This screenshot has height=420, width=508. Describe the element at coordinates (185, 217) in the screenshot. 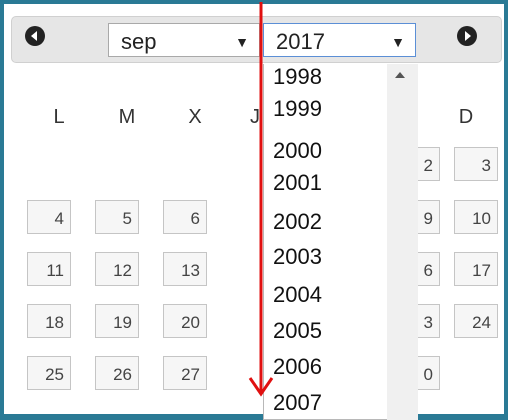

I see `day-cell: 6` at that location.